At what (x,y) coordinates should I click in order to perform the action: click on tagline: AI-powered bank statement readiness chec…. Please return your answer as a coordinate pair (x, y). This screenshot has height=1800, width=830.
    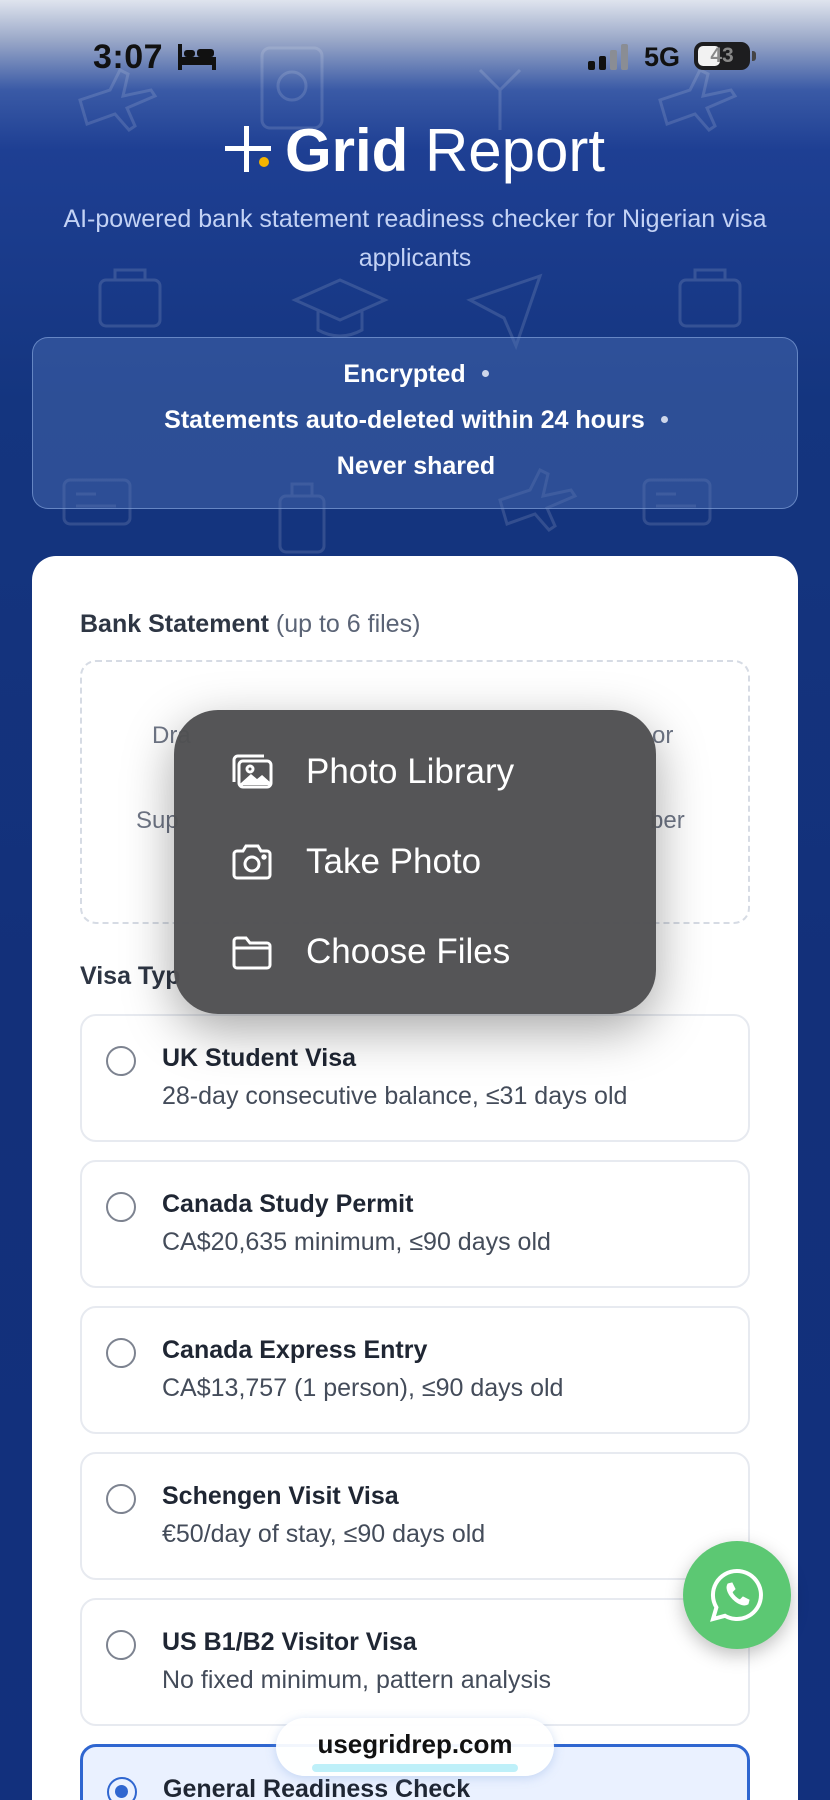
    Looking at the image, I should click on (415, 238).